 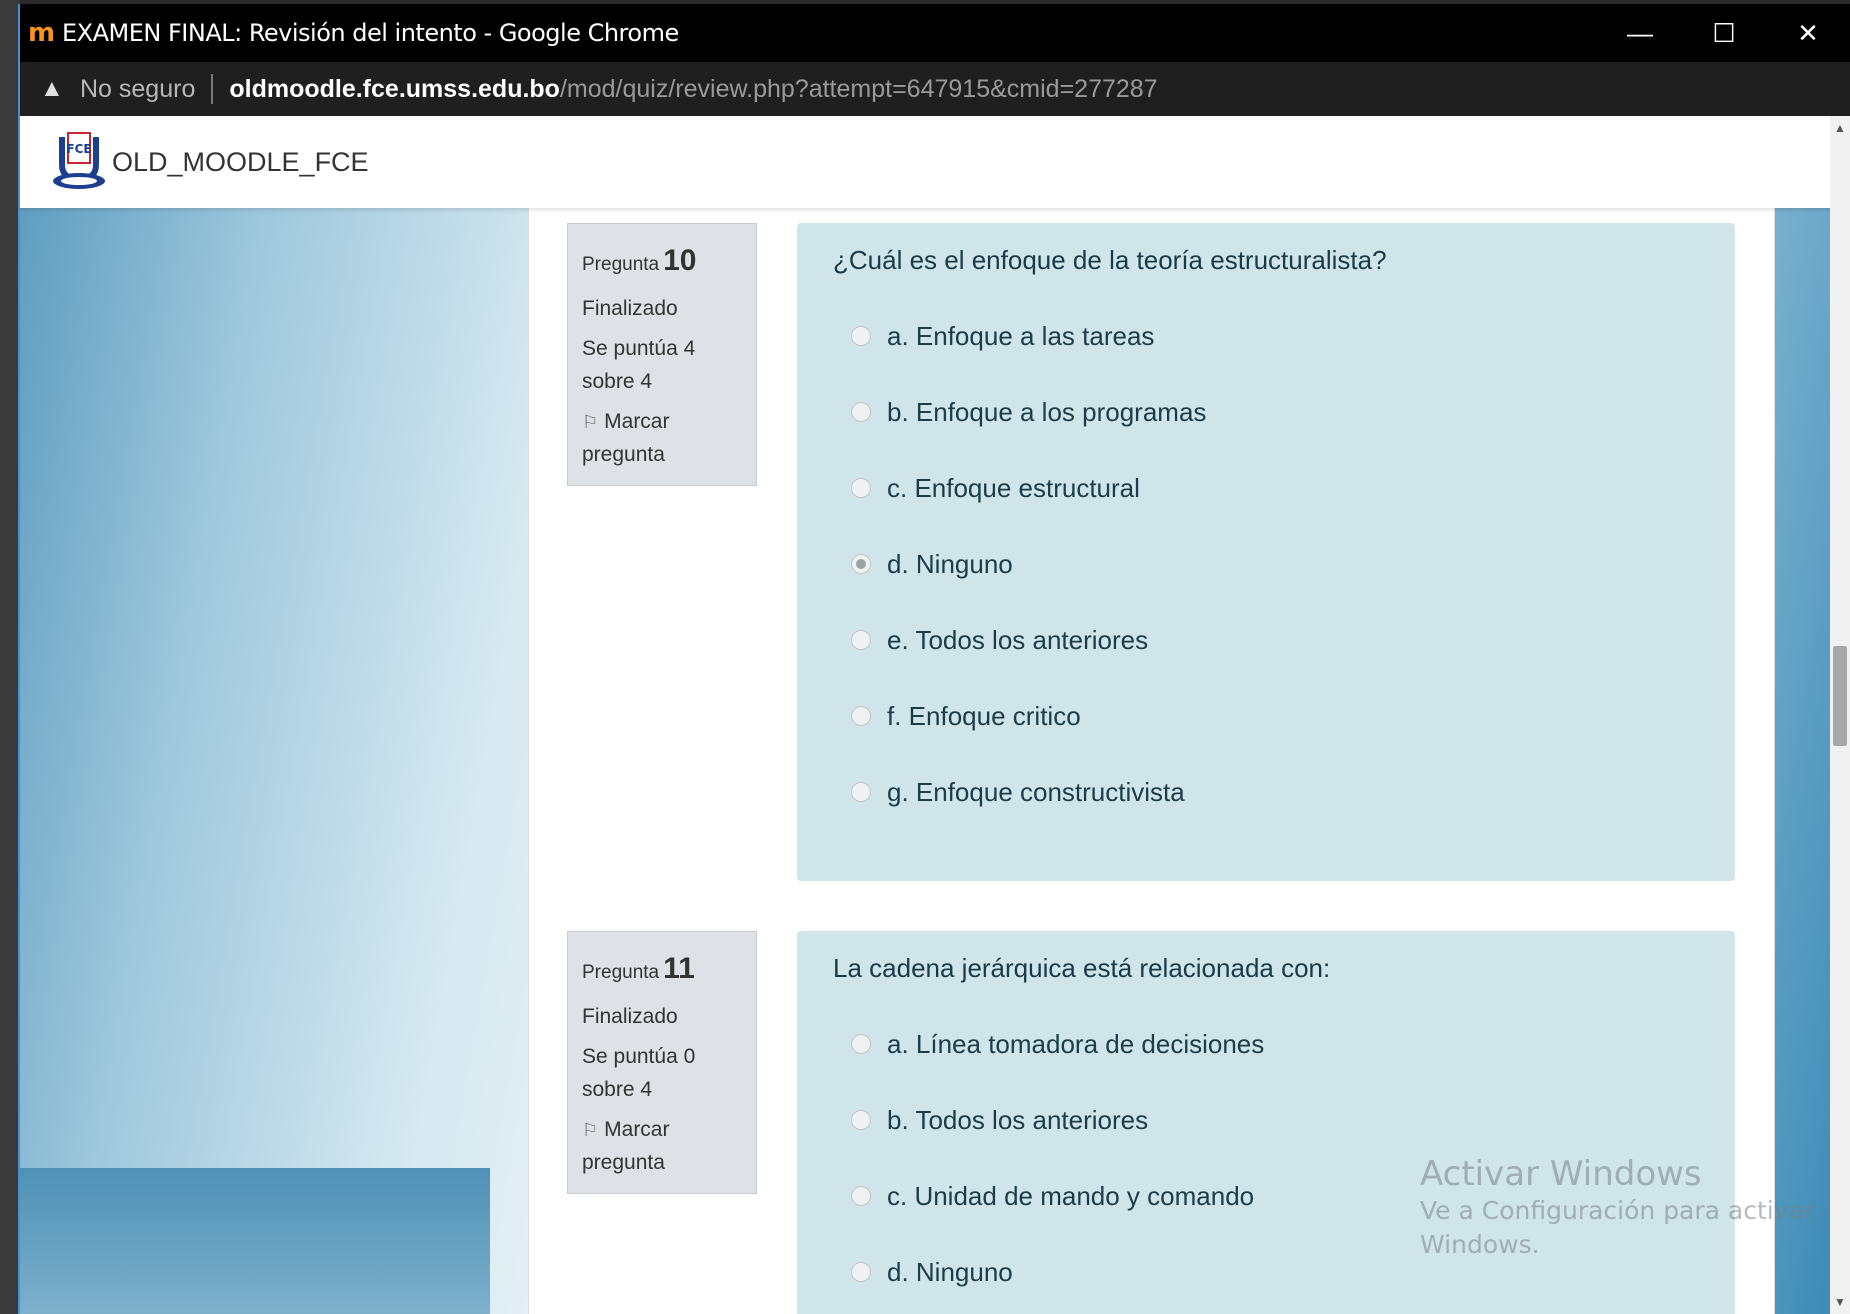 I want to click on option-label: b. Todos los anteriores, so click(x=1017, y=1120).